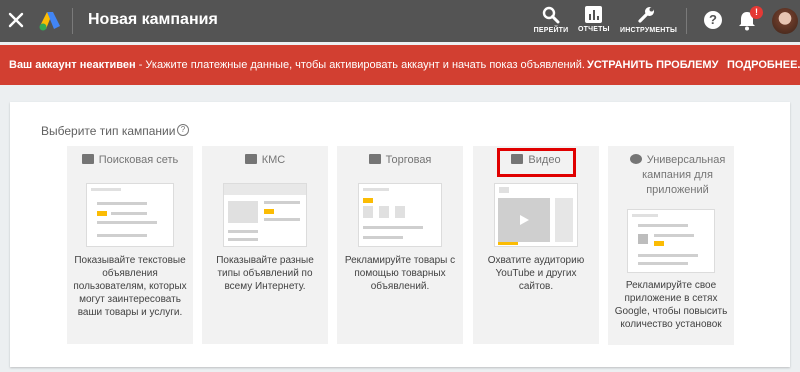 The image size is (800, 372). I want to click on tile-header: Торговая, so click(400, 160).